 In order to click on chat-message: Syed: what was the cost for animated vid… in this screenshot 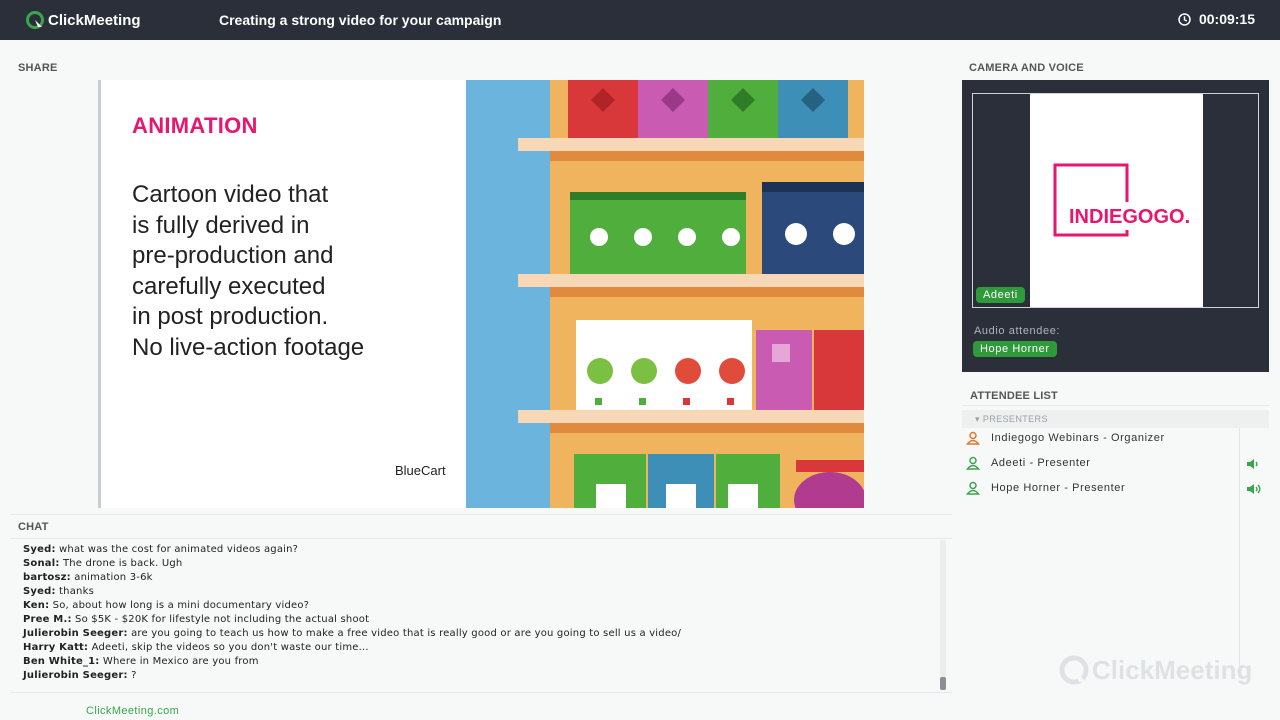, I will do `click(473, 550)`.